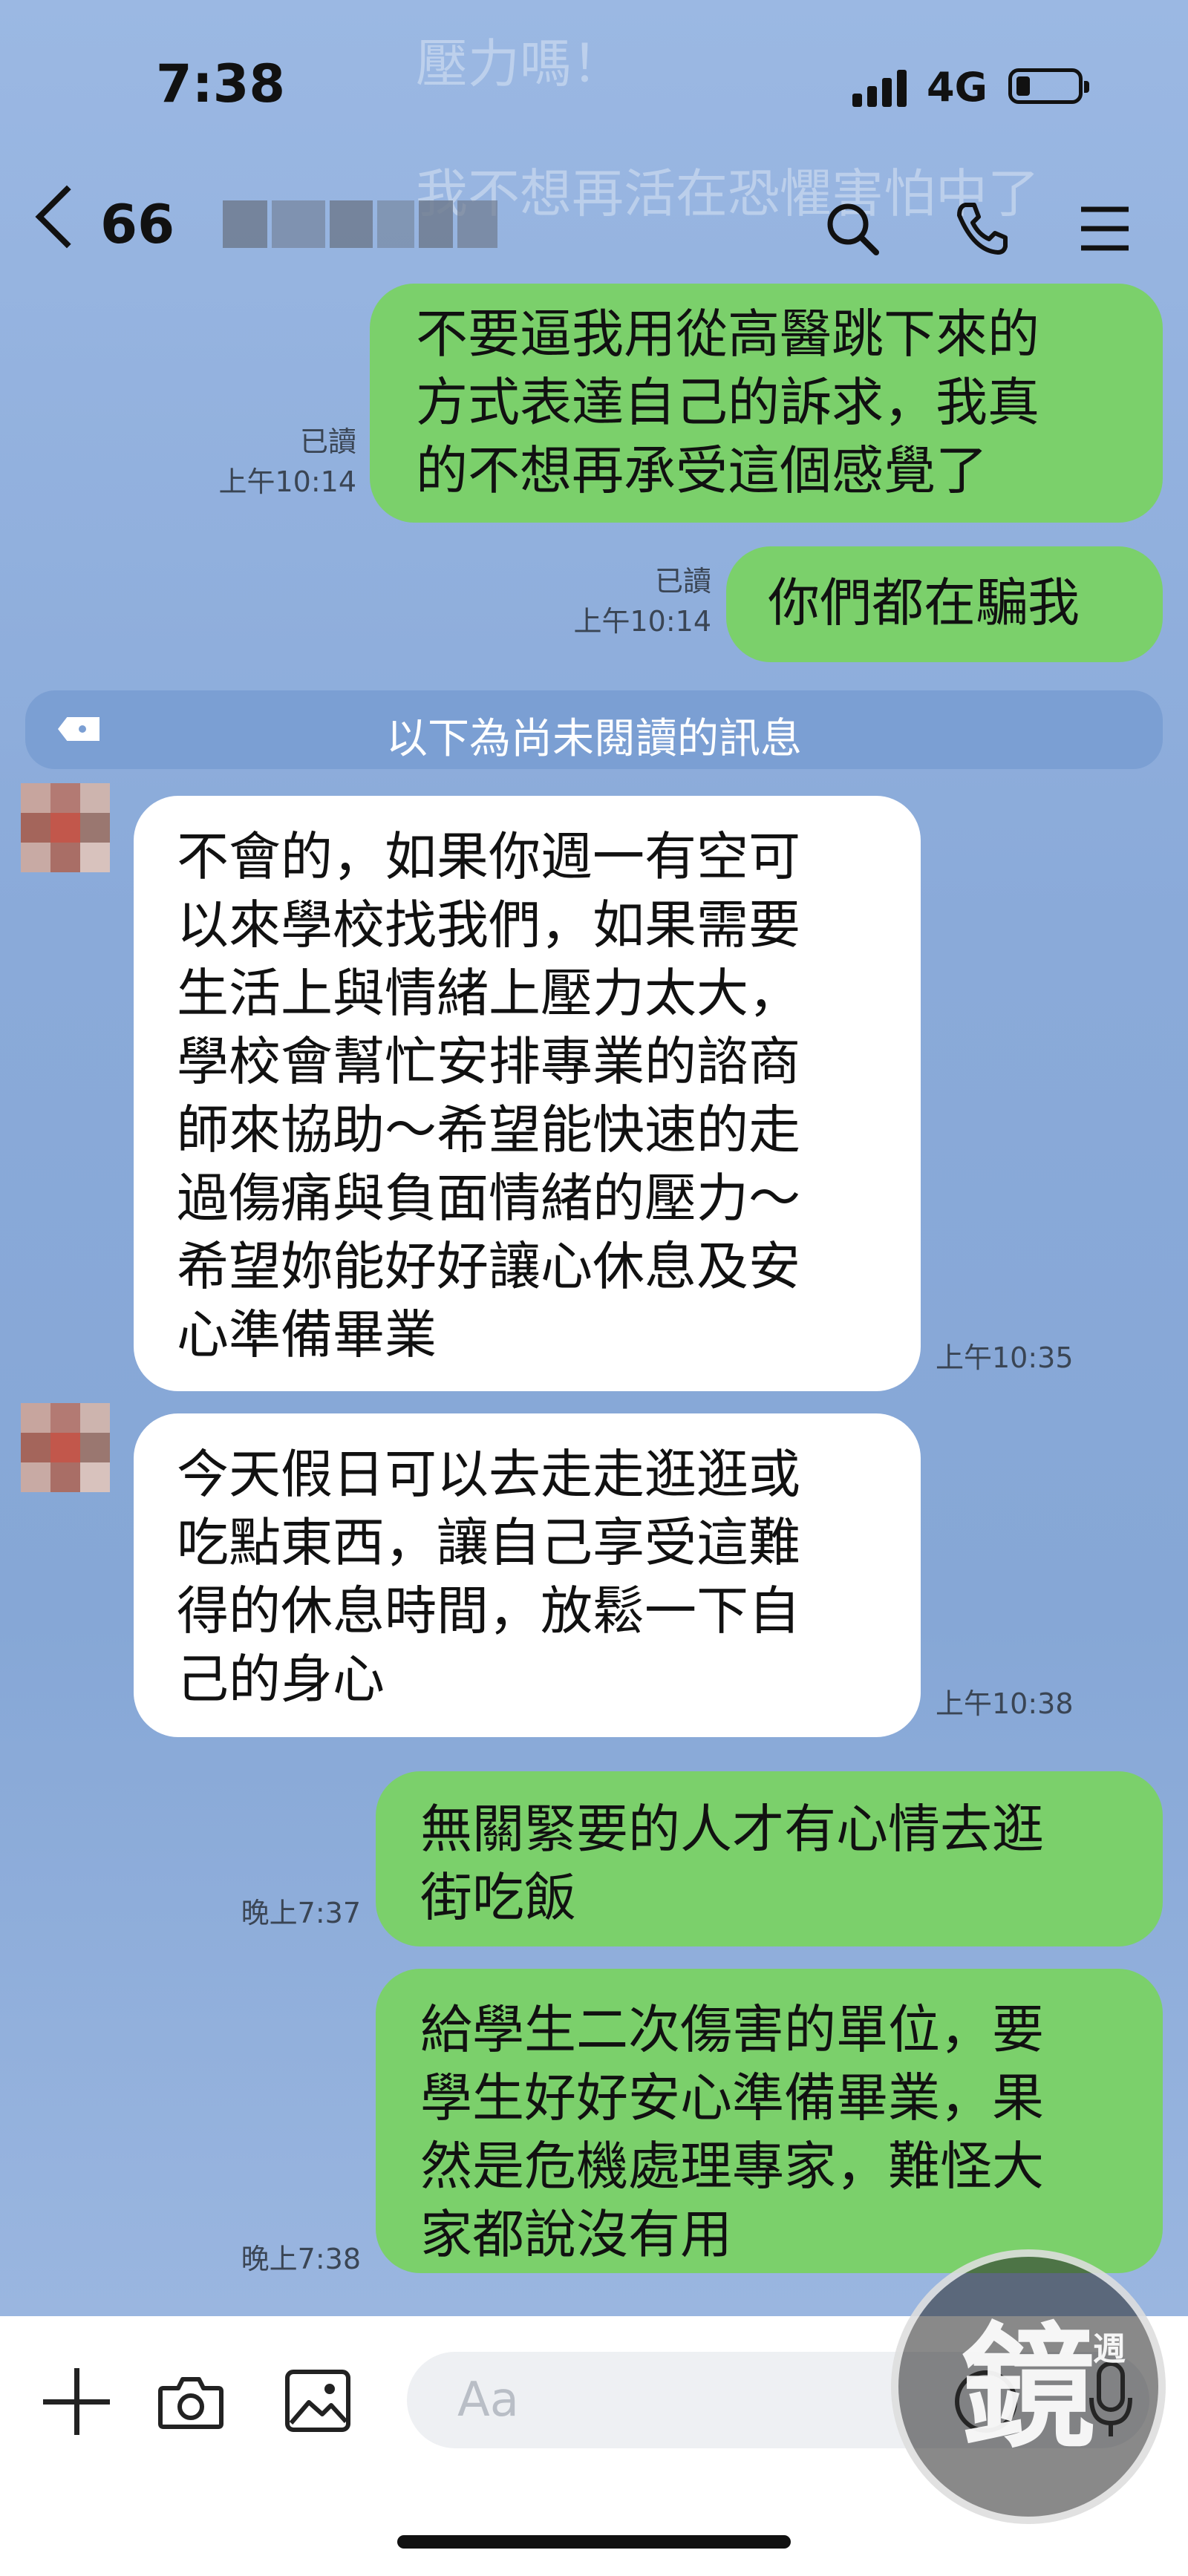 Image resolution: width=1188 pixels, height=2576 pixels. I want to click on status-time: 7:38, so click(221, 83).